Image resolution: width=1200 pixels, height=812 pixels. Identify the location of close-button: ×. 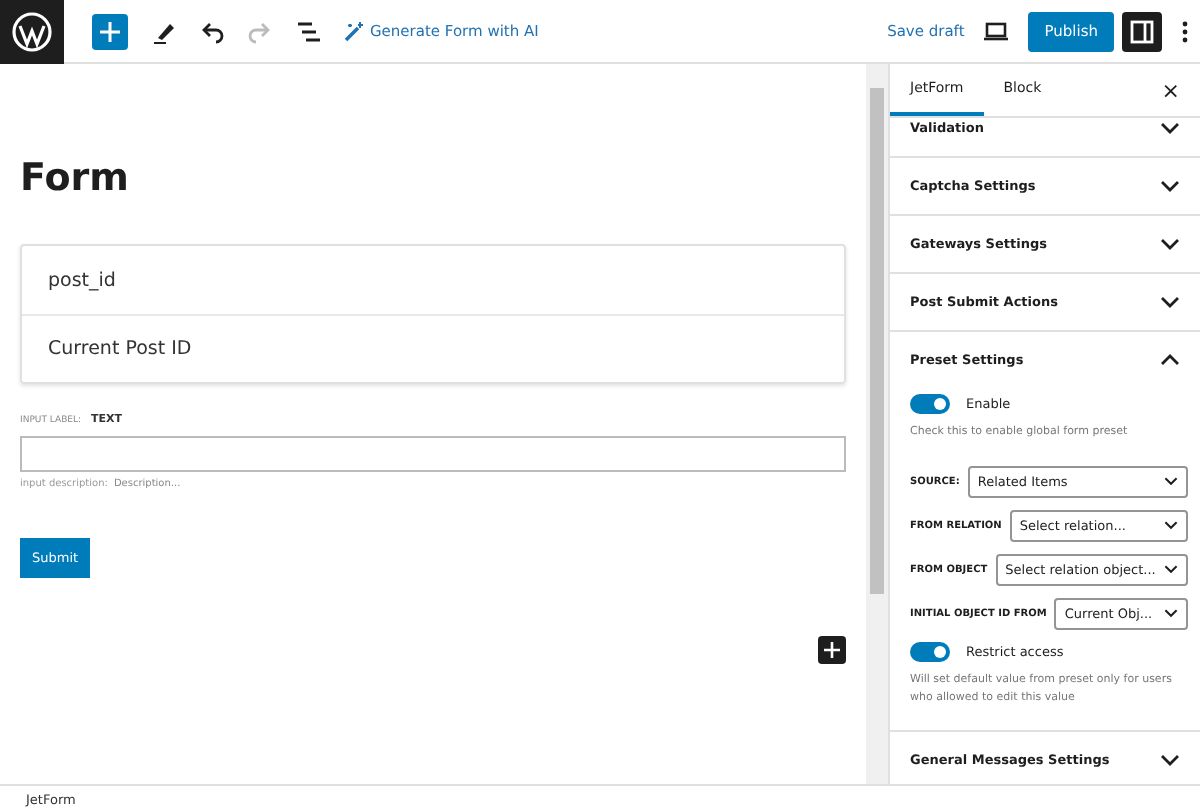
(1170, 90).